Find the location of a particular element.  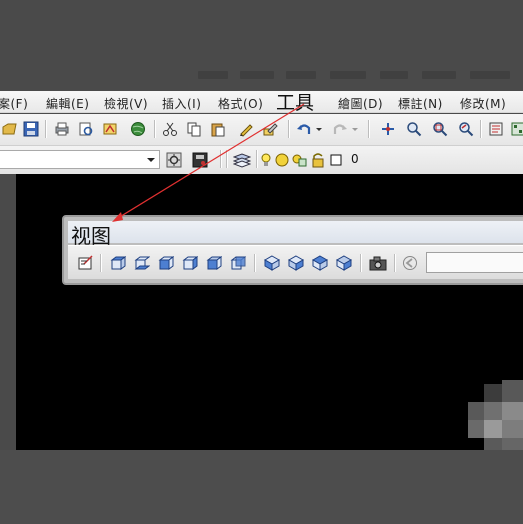

design-center-icon is located at coordinates (515, 129).